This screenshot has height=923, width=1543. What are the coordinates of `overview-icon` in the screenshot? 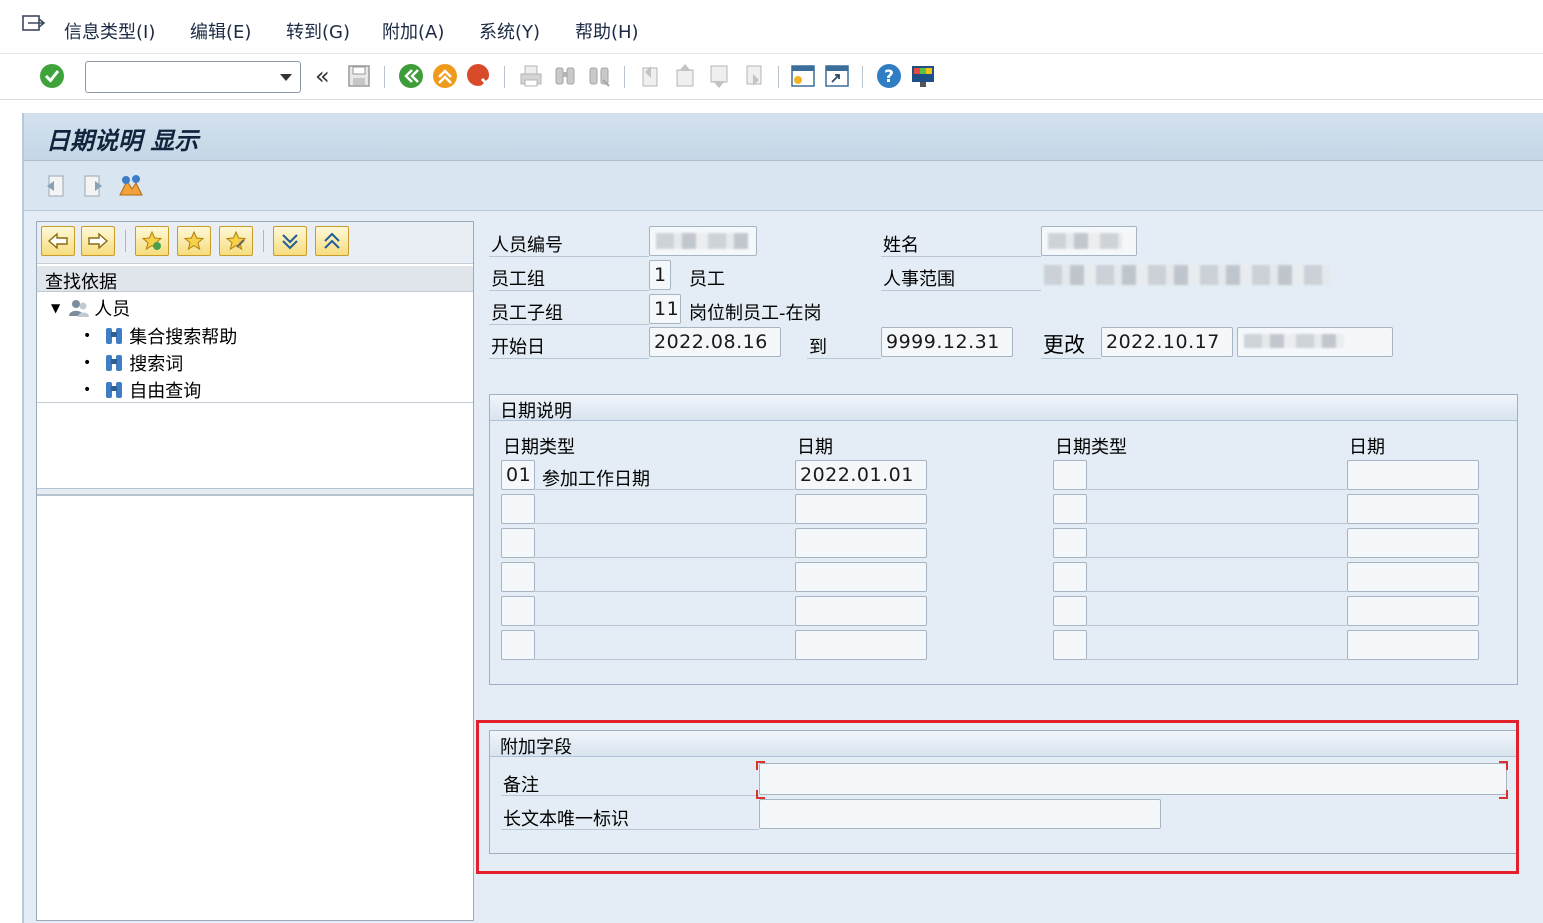 It's located at (131, 185).